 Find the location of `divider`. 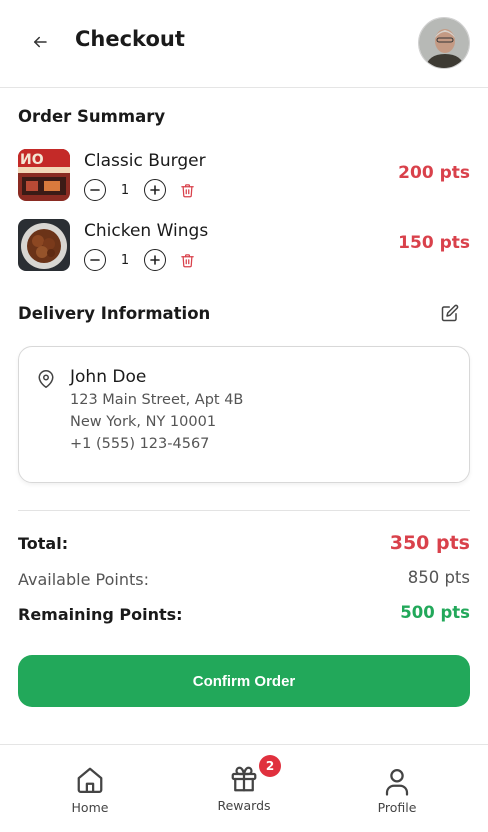

divider is located at coordinates (244, 510).